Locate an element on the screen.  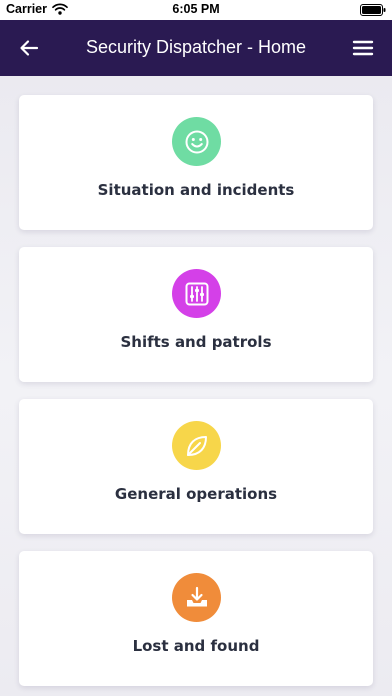
smiley-face-icon is located at coordinates (196, 141).